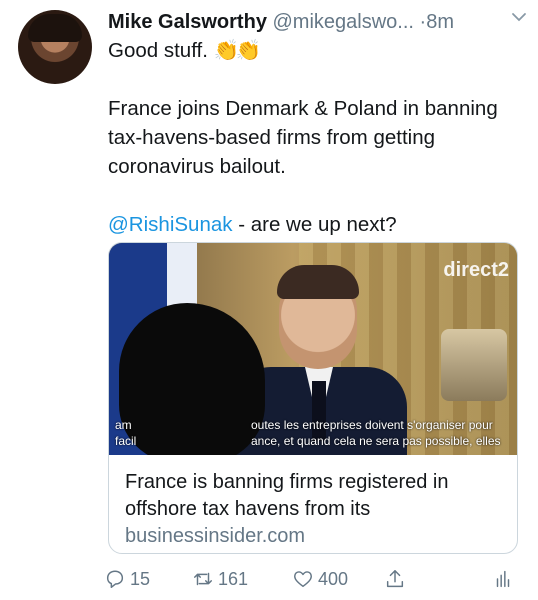 The image size is (538, 600). I want to click on tweet-question: @RishiSunak - are we up next?, so click(313, 224).